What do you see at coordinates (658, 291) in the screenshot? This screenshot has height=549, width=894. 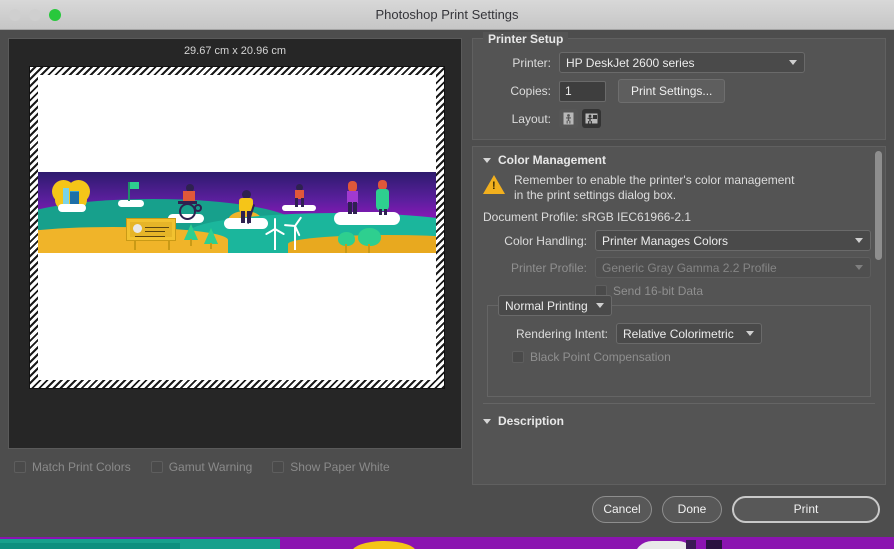 I see `send-16bit-label: Send 16-bit Data` at bounding box center [658, 291].